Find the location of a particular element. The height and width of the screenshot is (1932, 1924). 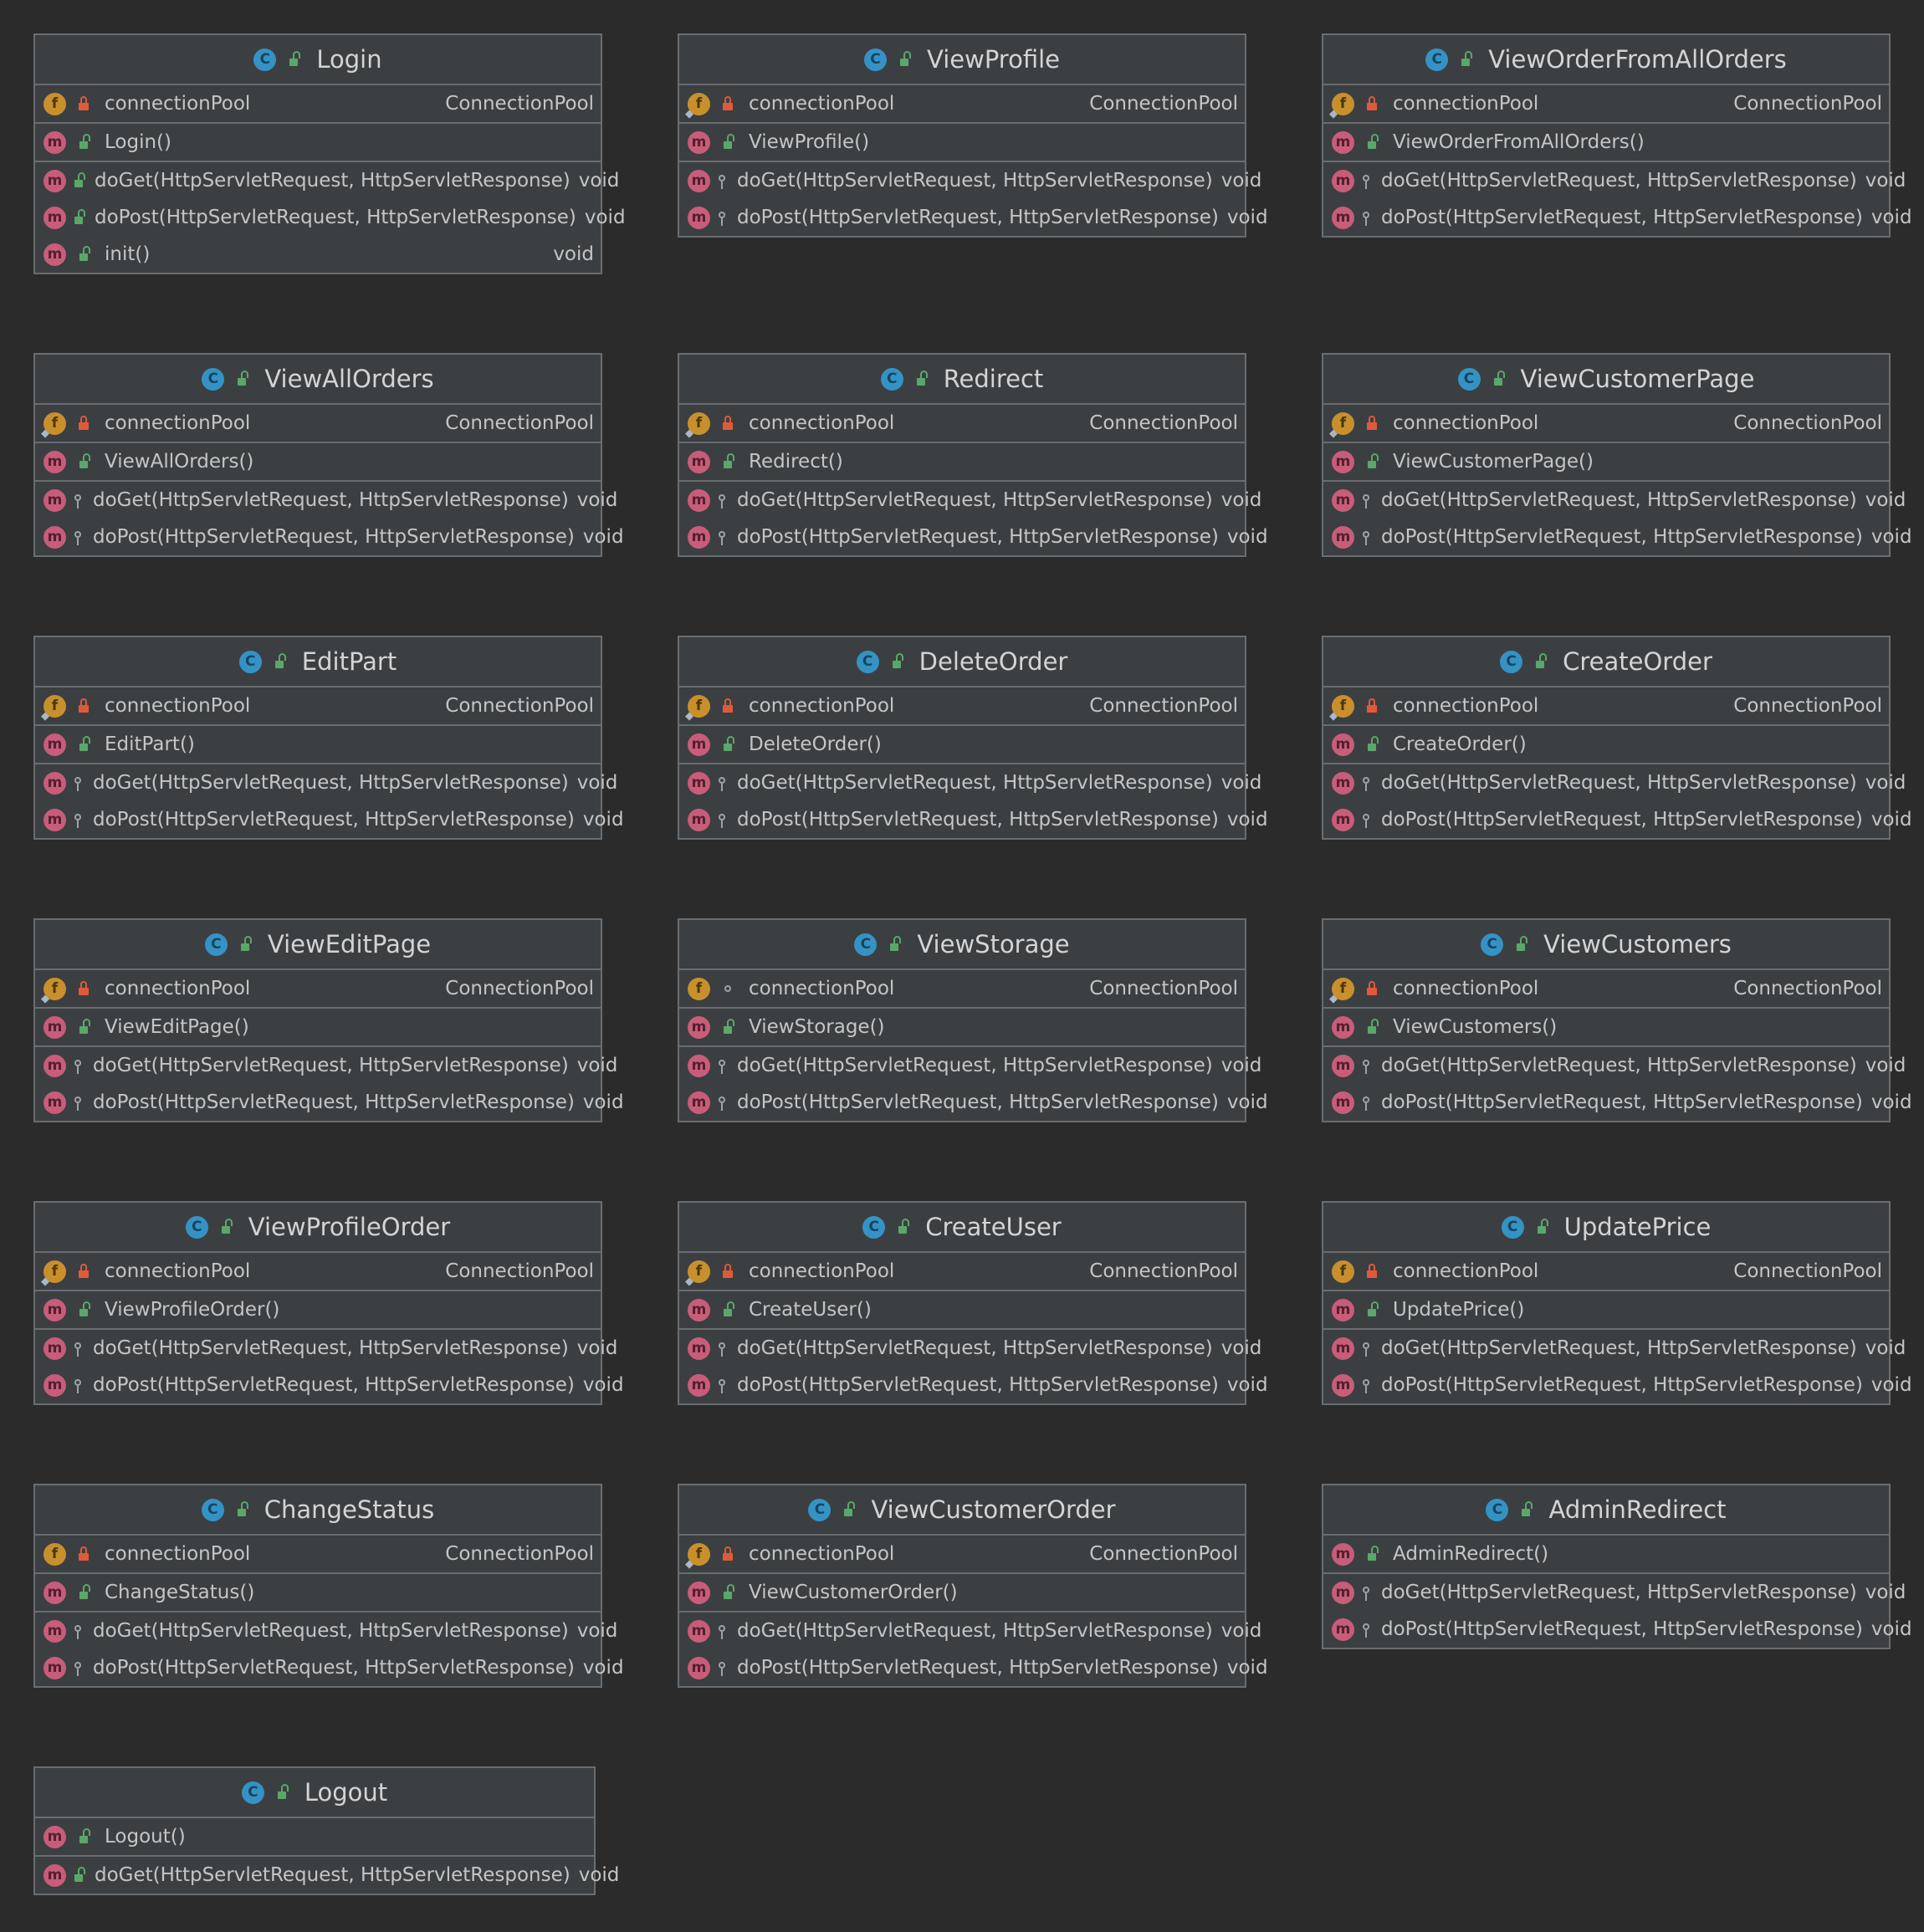

constructor-row: m CreateUser() is located at coordinates (962, 1309).